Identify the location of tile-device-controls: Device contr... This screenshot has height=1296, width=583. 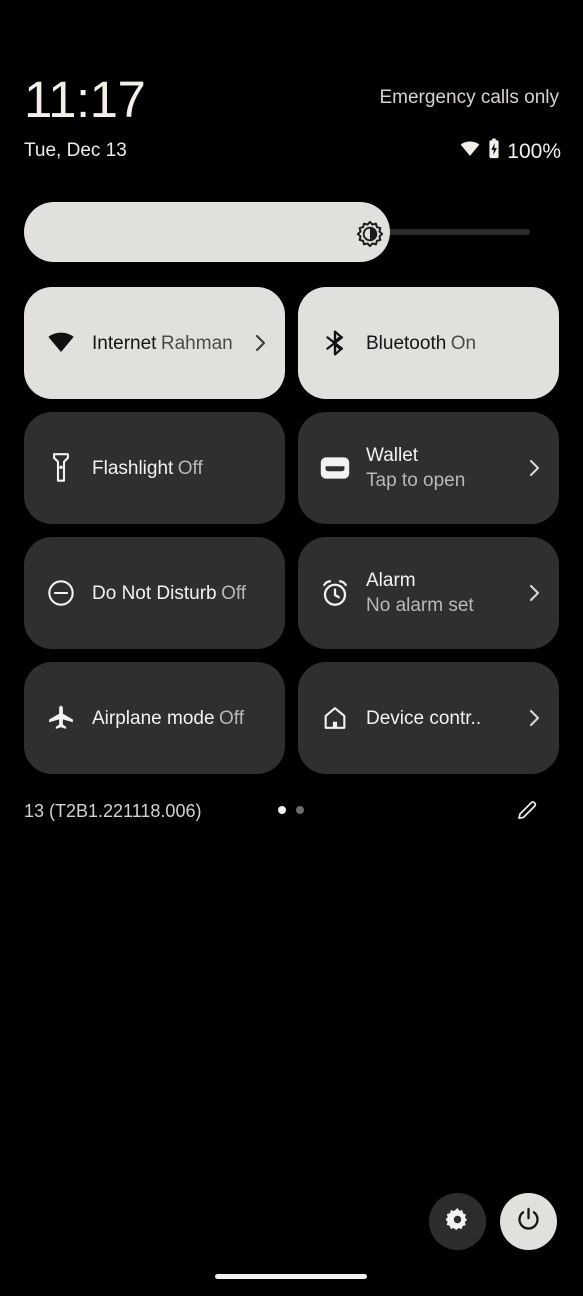
(428, 718).